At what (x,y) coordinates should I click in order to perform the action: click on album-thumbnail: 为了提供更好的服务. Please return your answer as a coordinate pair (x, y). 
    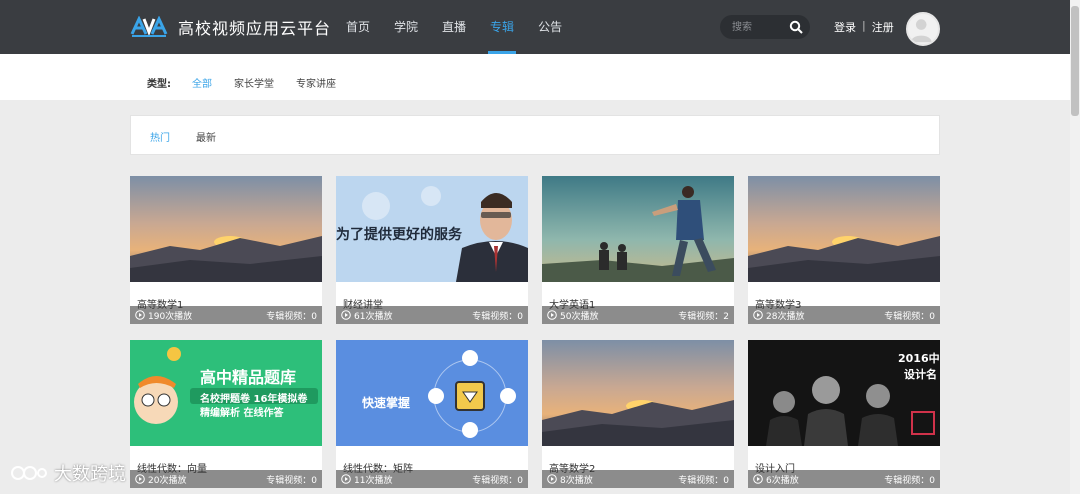
    Looking at the image, I should click on (432, 229).